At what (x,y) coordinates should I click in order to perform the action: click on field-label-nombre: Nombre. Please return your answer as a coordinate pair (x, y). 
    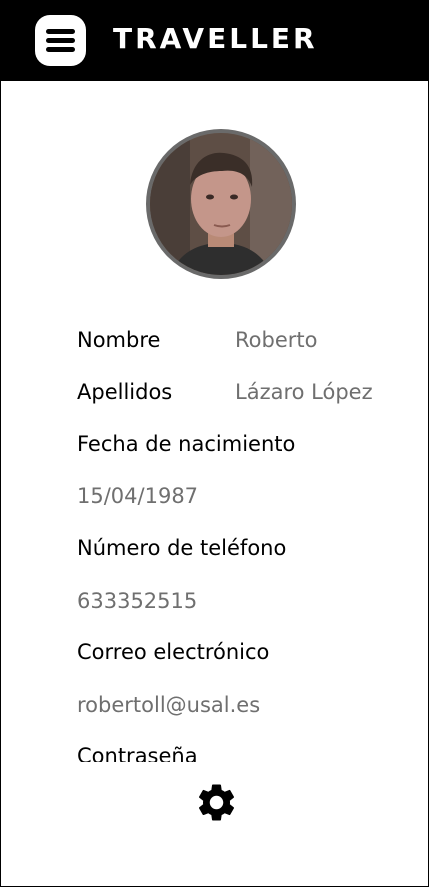
    Looking at the image, I should click on (119, 340).